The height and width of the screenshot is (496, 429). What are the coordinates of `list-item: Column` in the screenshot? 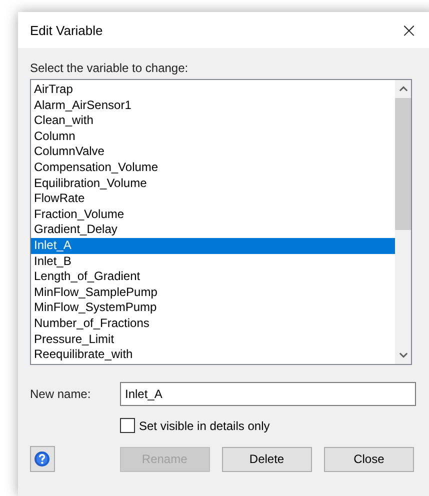 It's located at (213, 136).